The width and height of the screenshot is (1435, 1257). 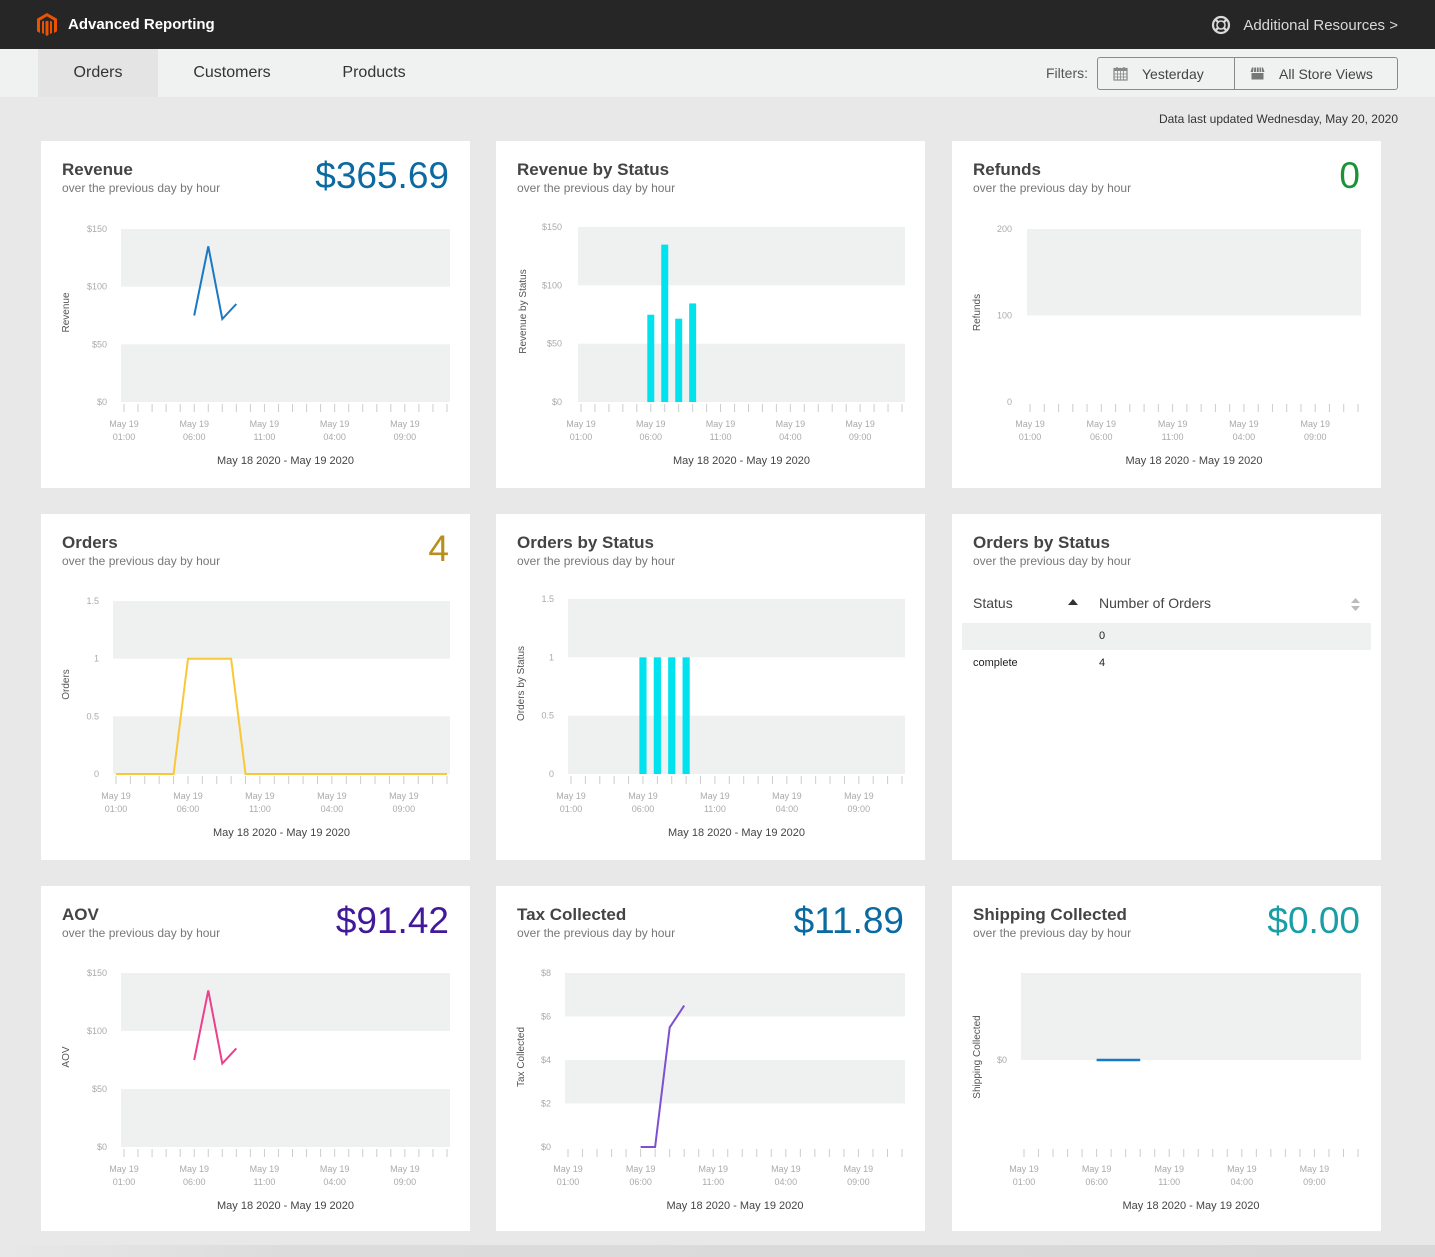 I want to click on count-cell: 4, so click(x=1102, y=663).